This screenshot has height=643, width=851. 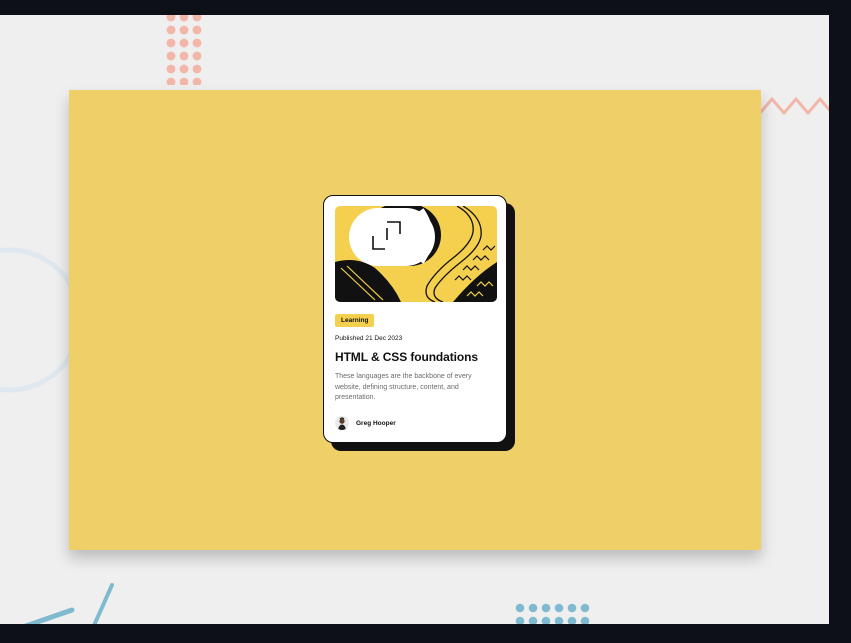 What do you see at coordinates (369, 338) in the screenshot?
I see `published-date: Published 21 Dec 2023` at bounding box center [369, 338].